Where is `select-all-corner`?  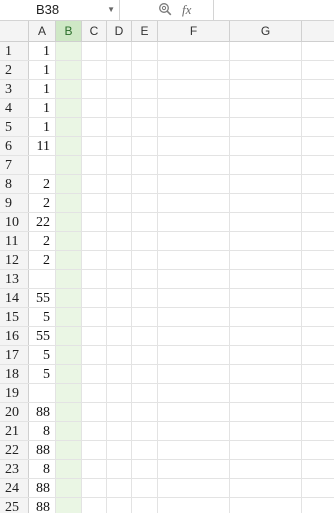 select-all-corner is located at coordinates (14, 31).